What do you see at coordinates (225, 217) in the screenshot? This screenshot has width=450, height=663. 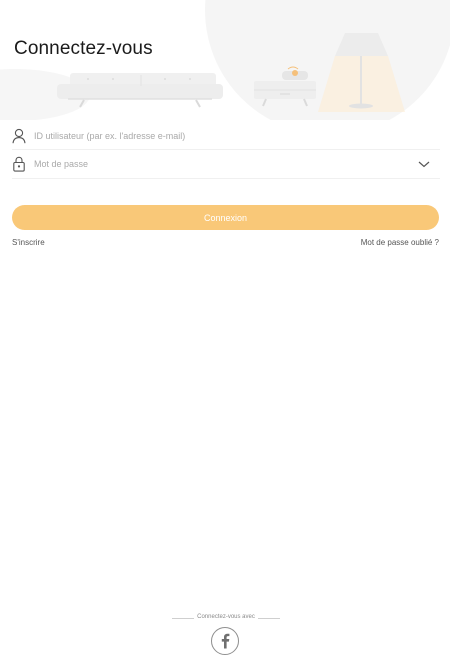 I see `login-button: Connexion` at bounding box center [225, 217].